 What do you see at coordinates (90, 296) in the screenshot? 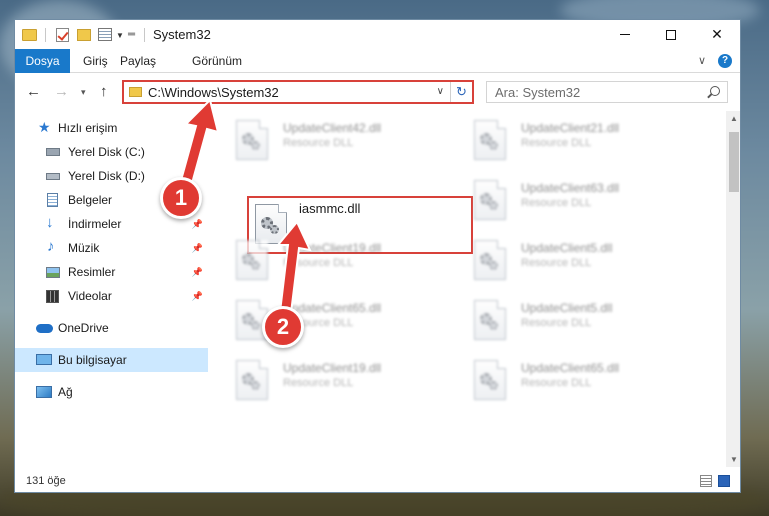
I see `sidebar-item-label: Videolar` at bounding box center [90, 296].